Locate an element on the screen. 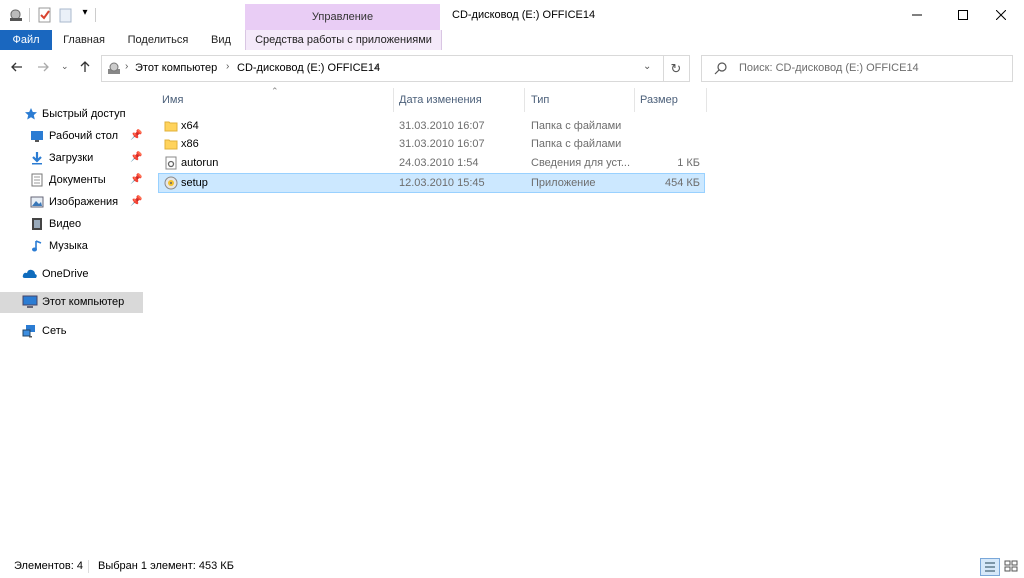 The height and width of the screenshot is (578, 1024). sidebar-item-label: Этот компьютер is located at coordinates (83, 302).